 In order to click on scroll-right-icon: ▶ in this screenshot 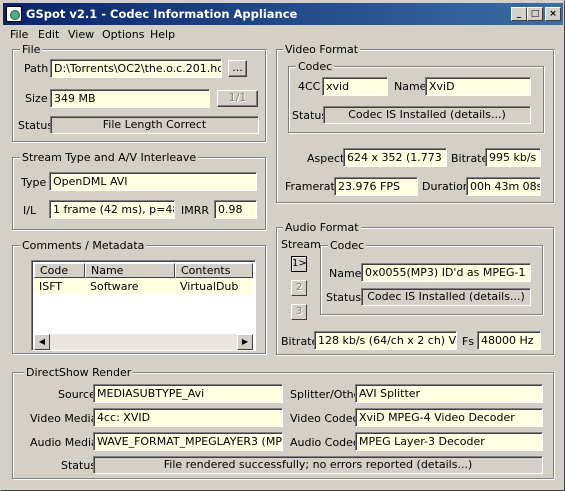, I will do `click(245, 342)`.